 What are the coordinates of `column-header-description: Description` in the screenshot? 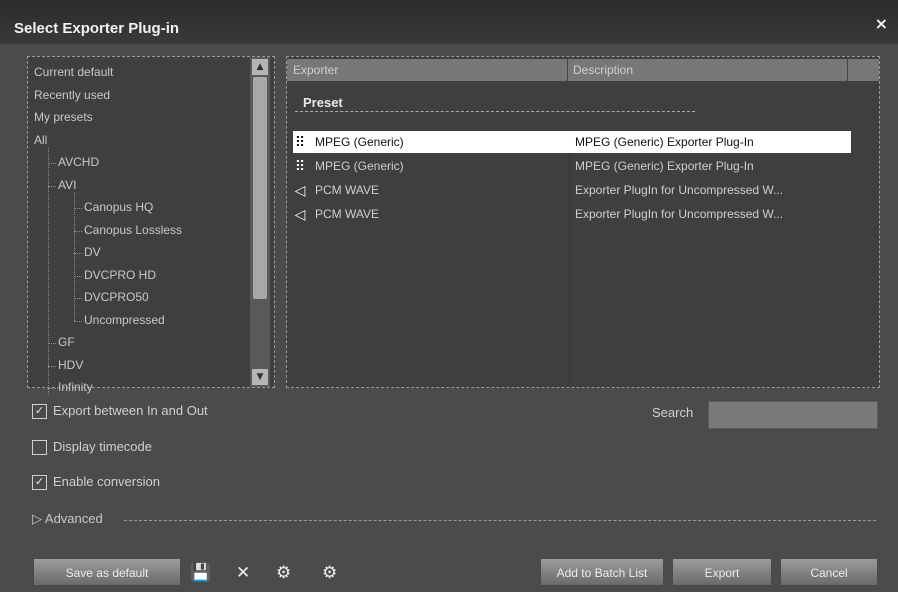 It's located at (603, 70).